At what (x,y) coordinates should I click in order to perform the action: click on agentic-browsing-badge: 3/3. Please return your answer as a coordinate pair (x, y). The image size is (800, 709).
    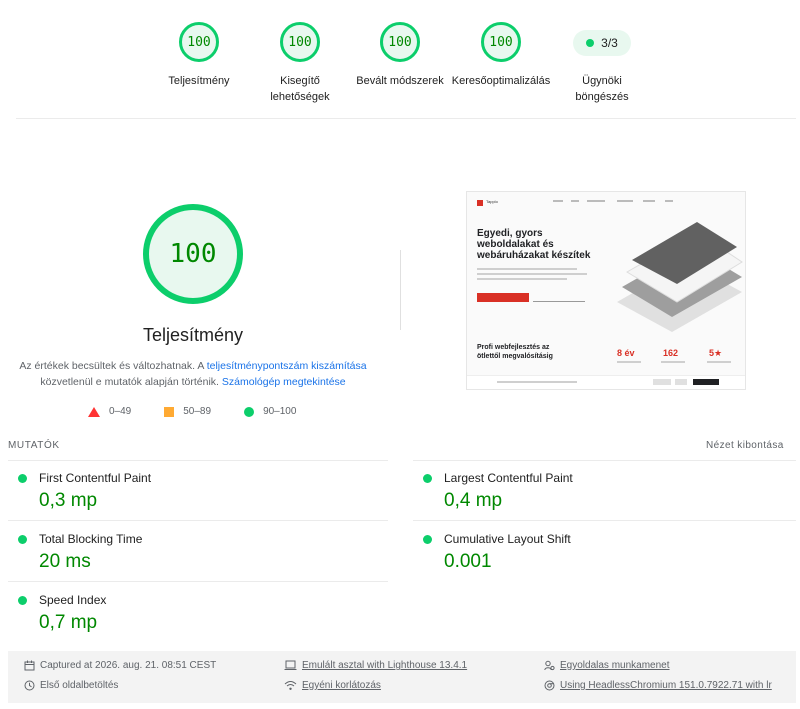
    Looking at the image, I should click on (602, 43).